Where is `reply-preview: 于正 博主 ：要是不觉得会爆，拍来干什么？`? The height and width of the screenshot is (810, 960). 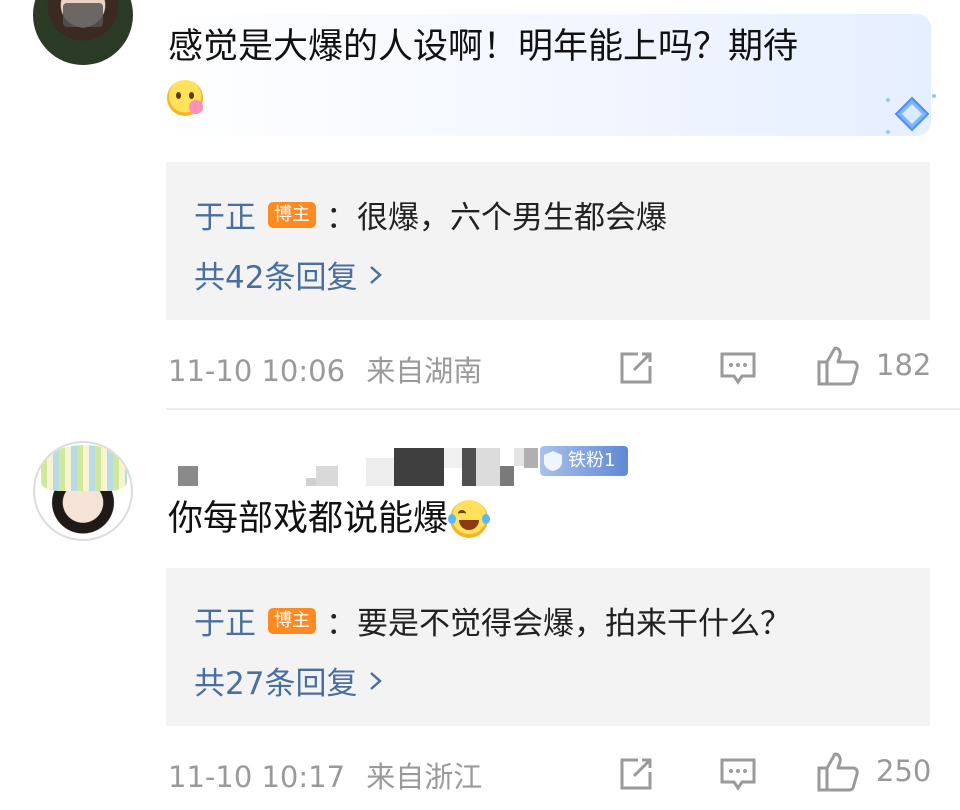 reply-preview: 于正 博主 ：要是不觉得会爆，拍来干什么？ is located at coordinates (492, 620).